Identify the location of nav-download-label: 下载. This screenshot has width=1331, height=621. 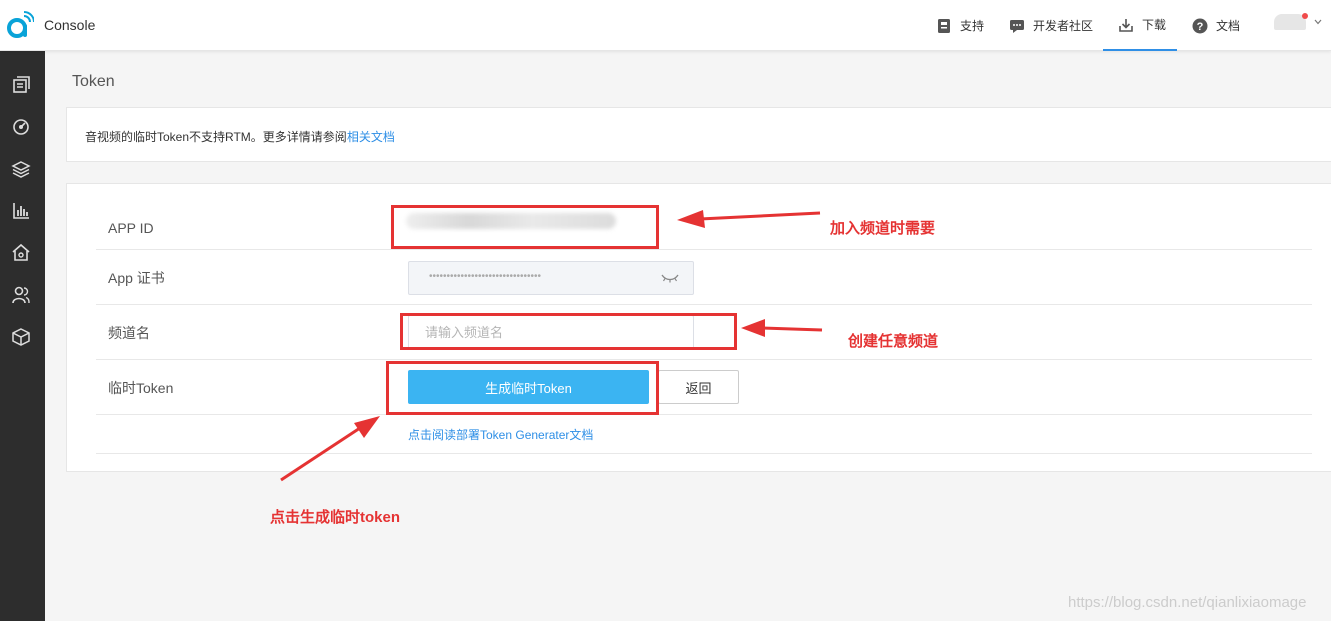
(1154, 25).